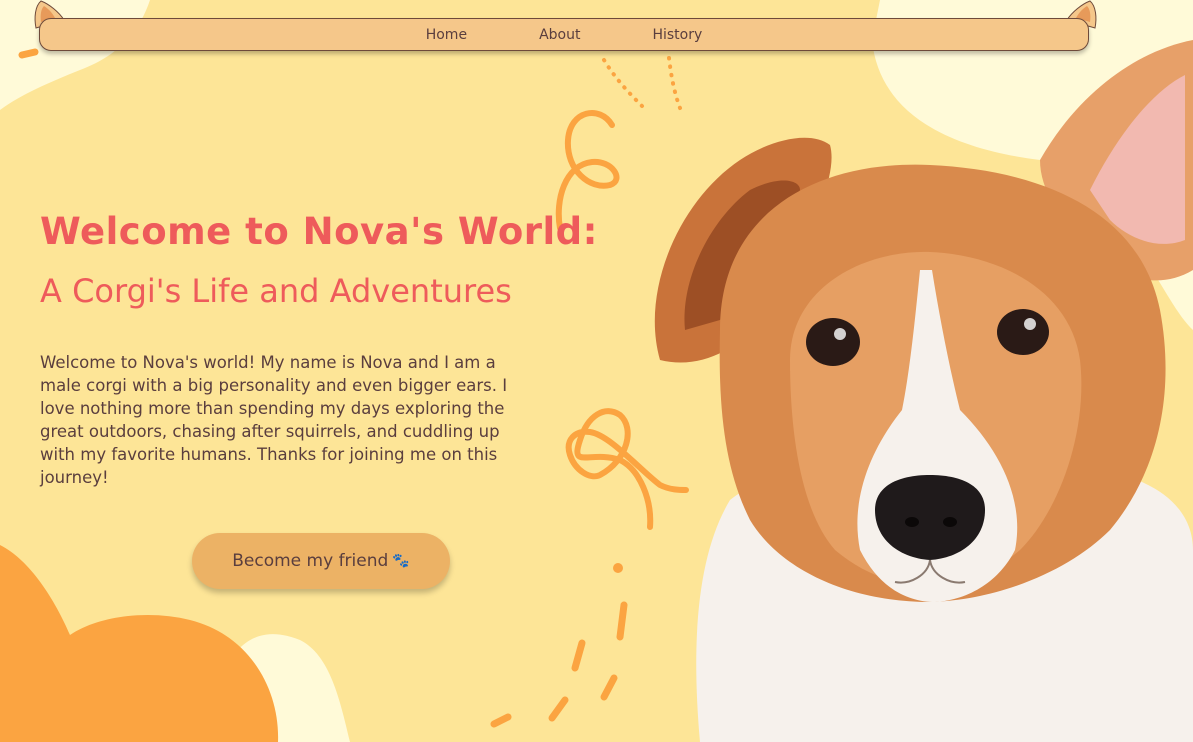  Describe the element at coordinates (276, 291) in the screenshot. I see `page-subtitle: A Corgi's Life and Adventures` at that location.